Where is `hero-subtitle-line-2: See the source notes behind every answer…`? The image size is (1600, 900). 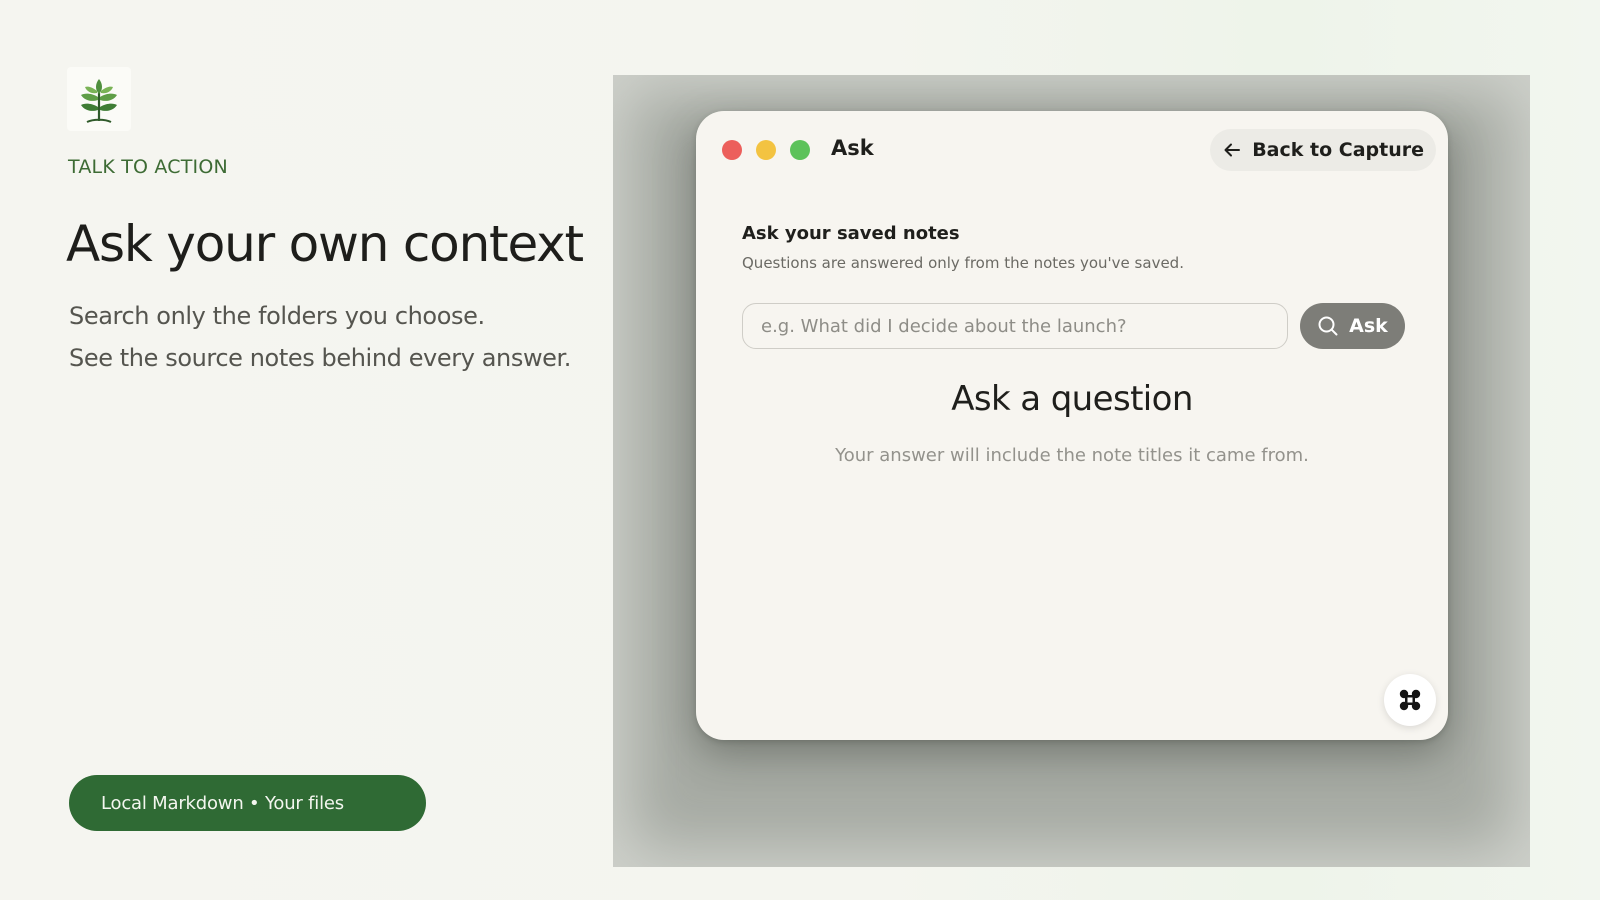
hero-subtitle-line-2: See the source notes behind every answer… is located at coordinates (320, 358).